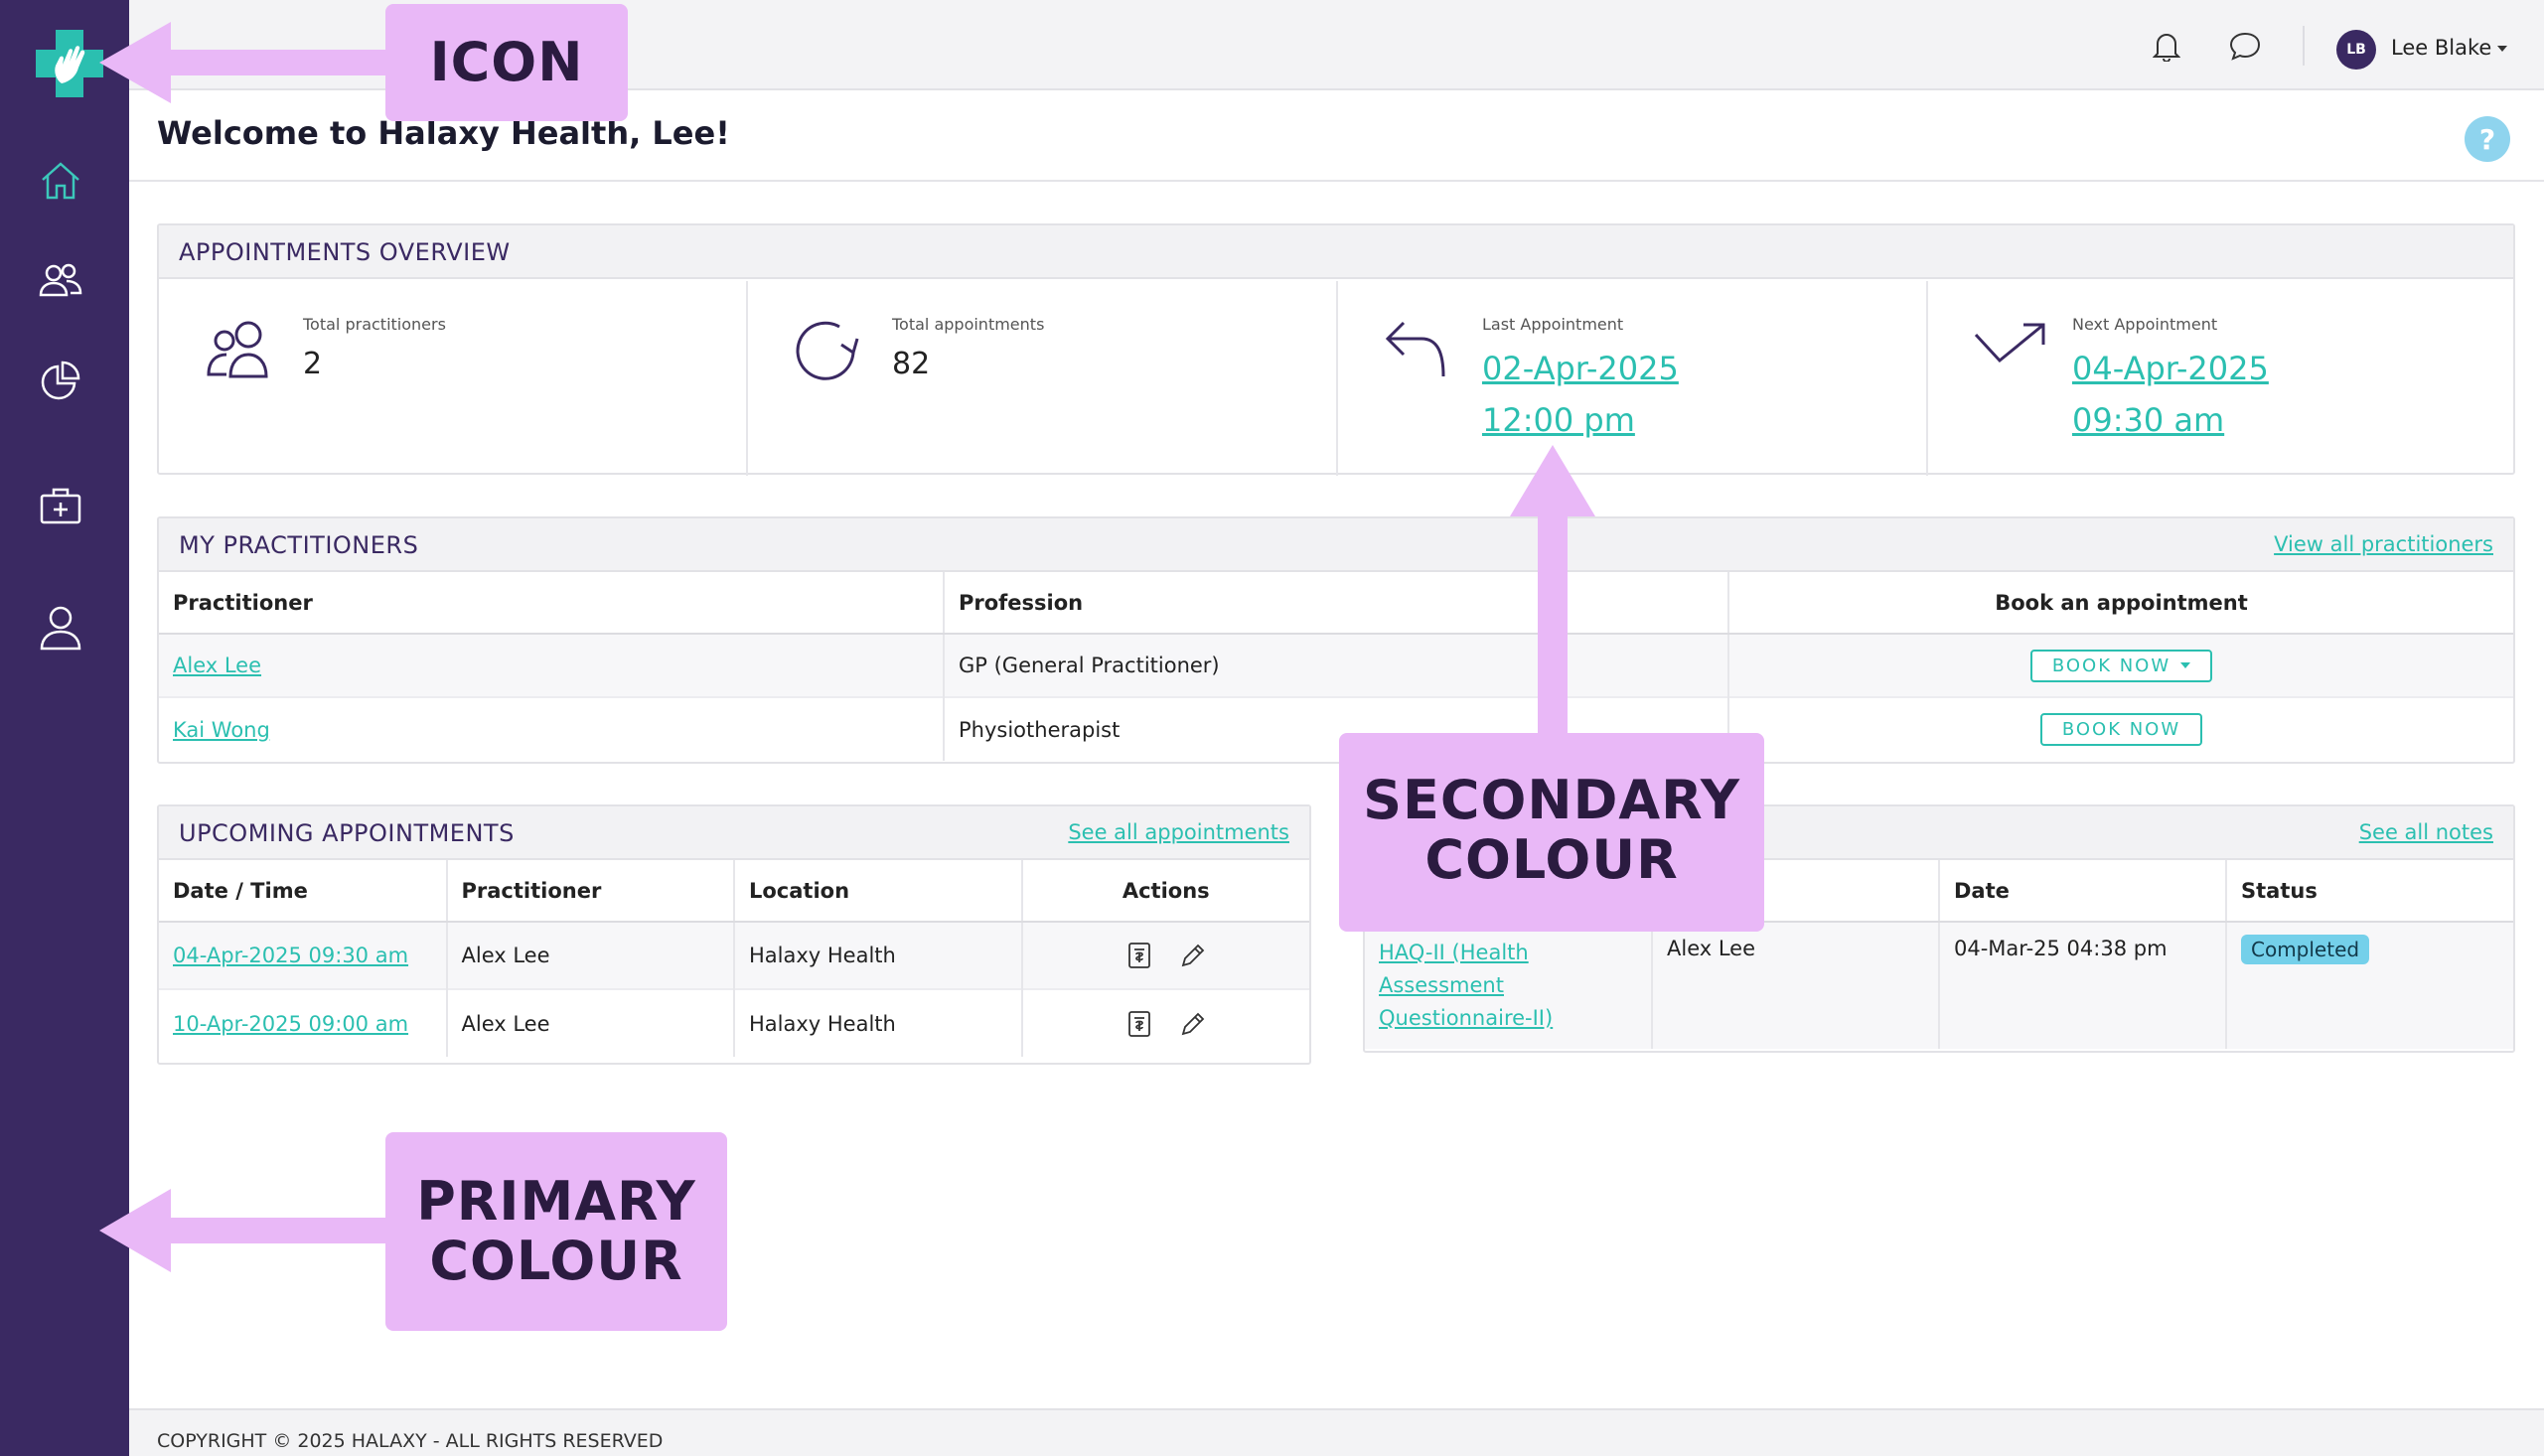 The image size is (2544, 1456). Describe the element at coordinates (273, 62) in the screenshot. I see `icon-arrow-shaft` at that location.